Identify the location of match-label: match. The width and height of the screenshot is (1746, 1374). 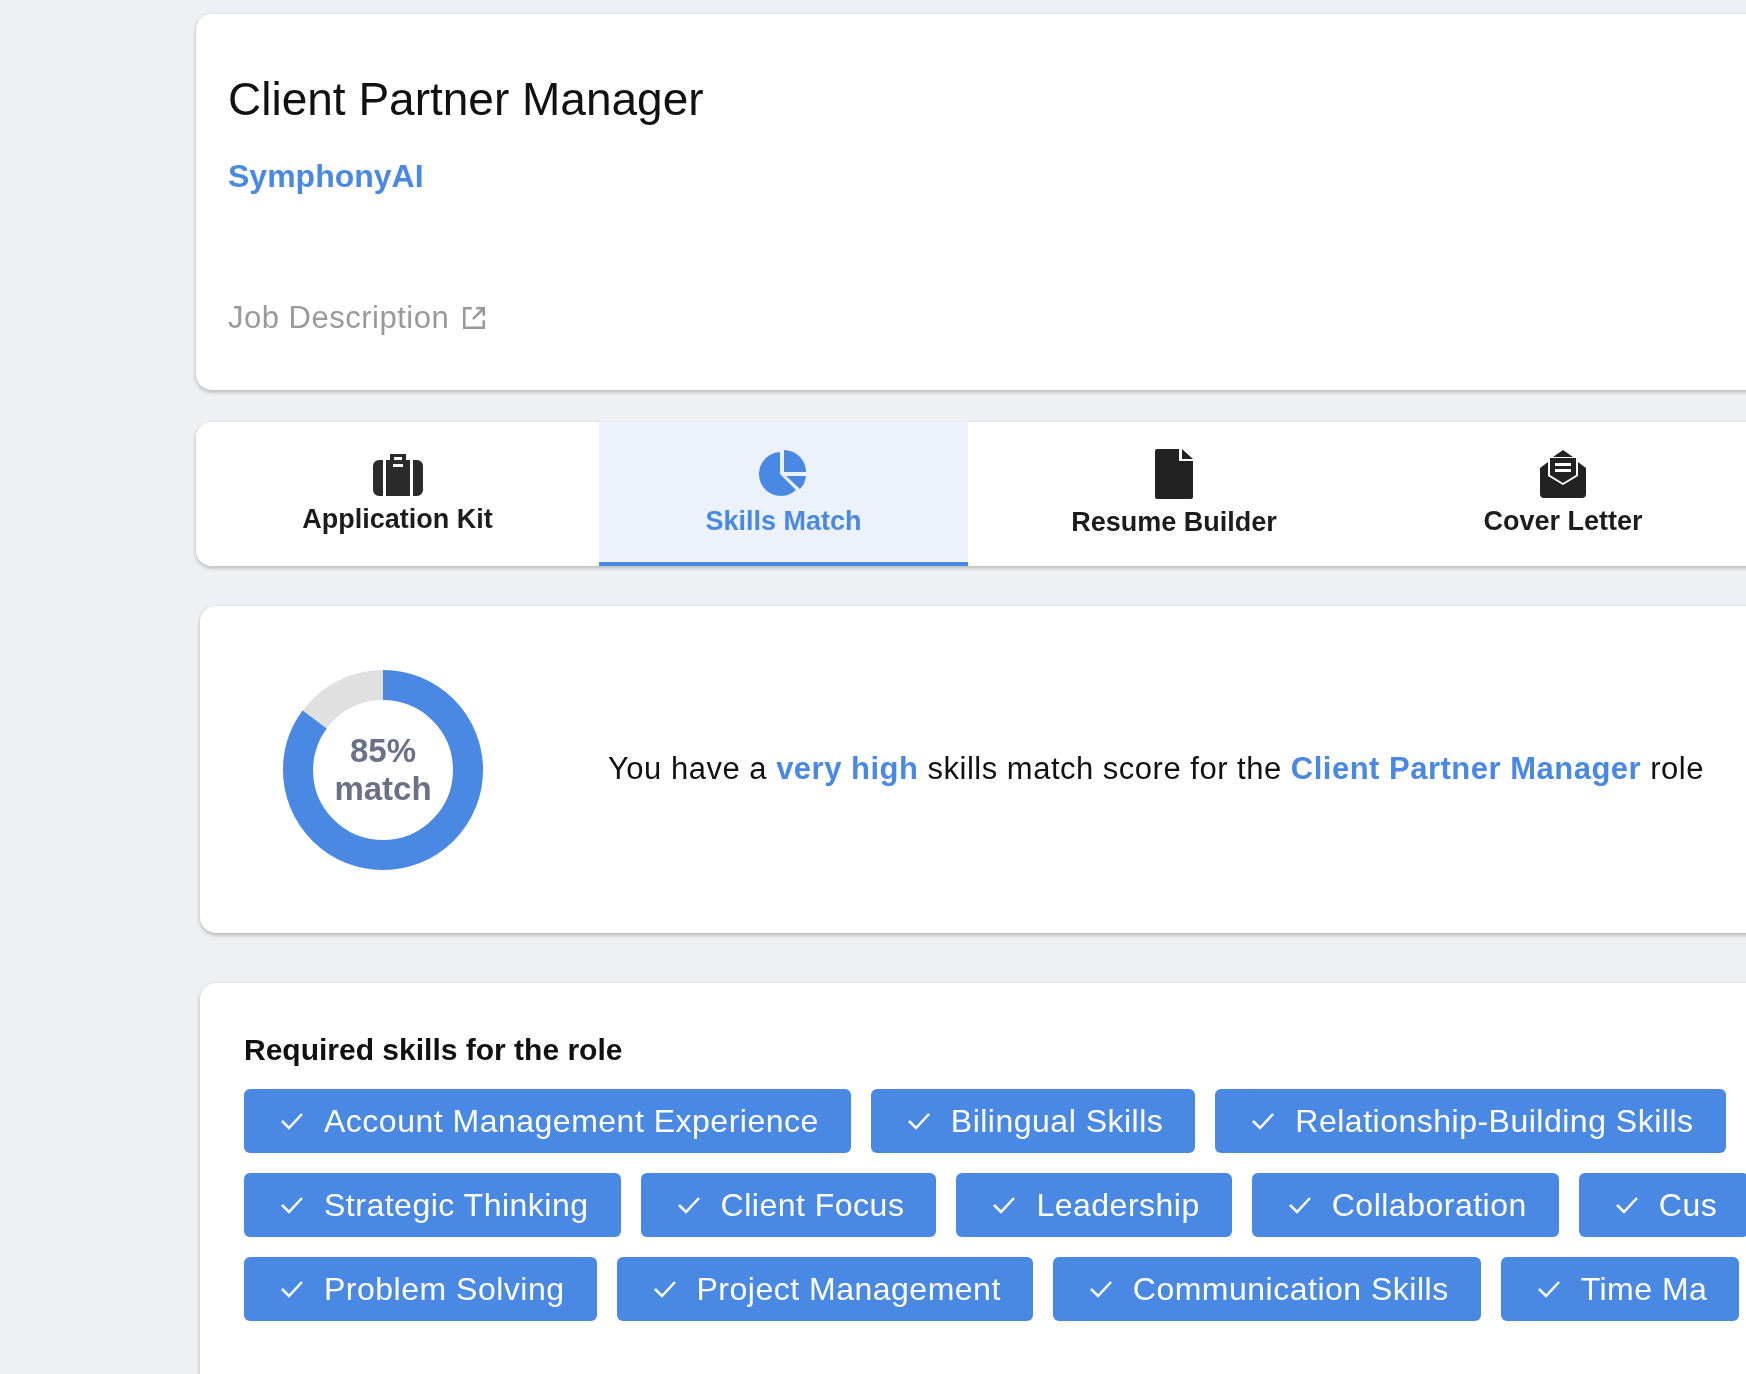
(383, 788).